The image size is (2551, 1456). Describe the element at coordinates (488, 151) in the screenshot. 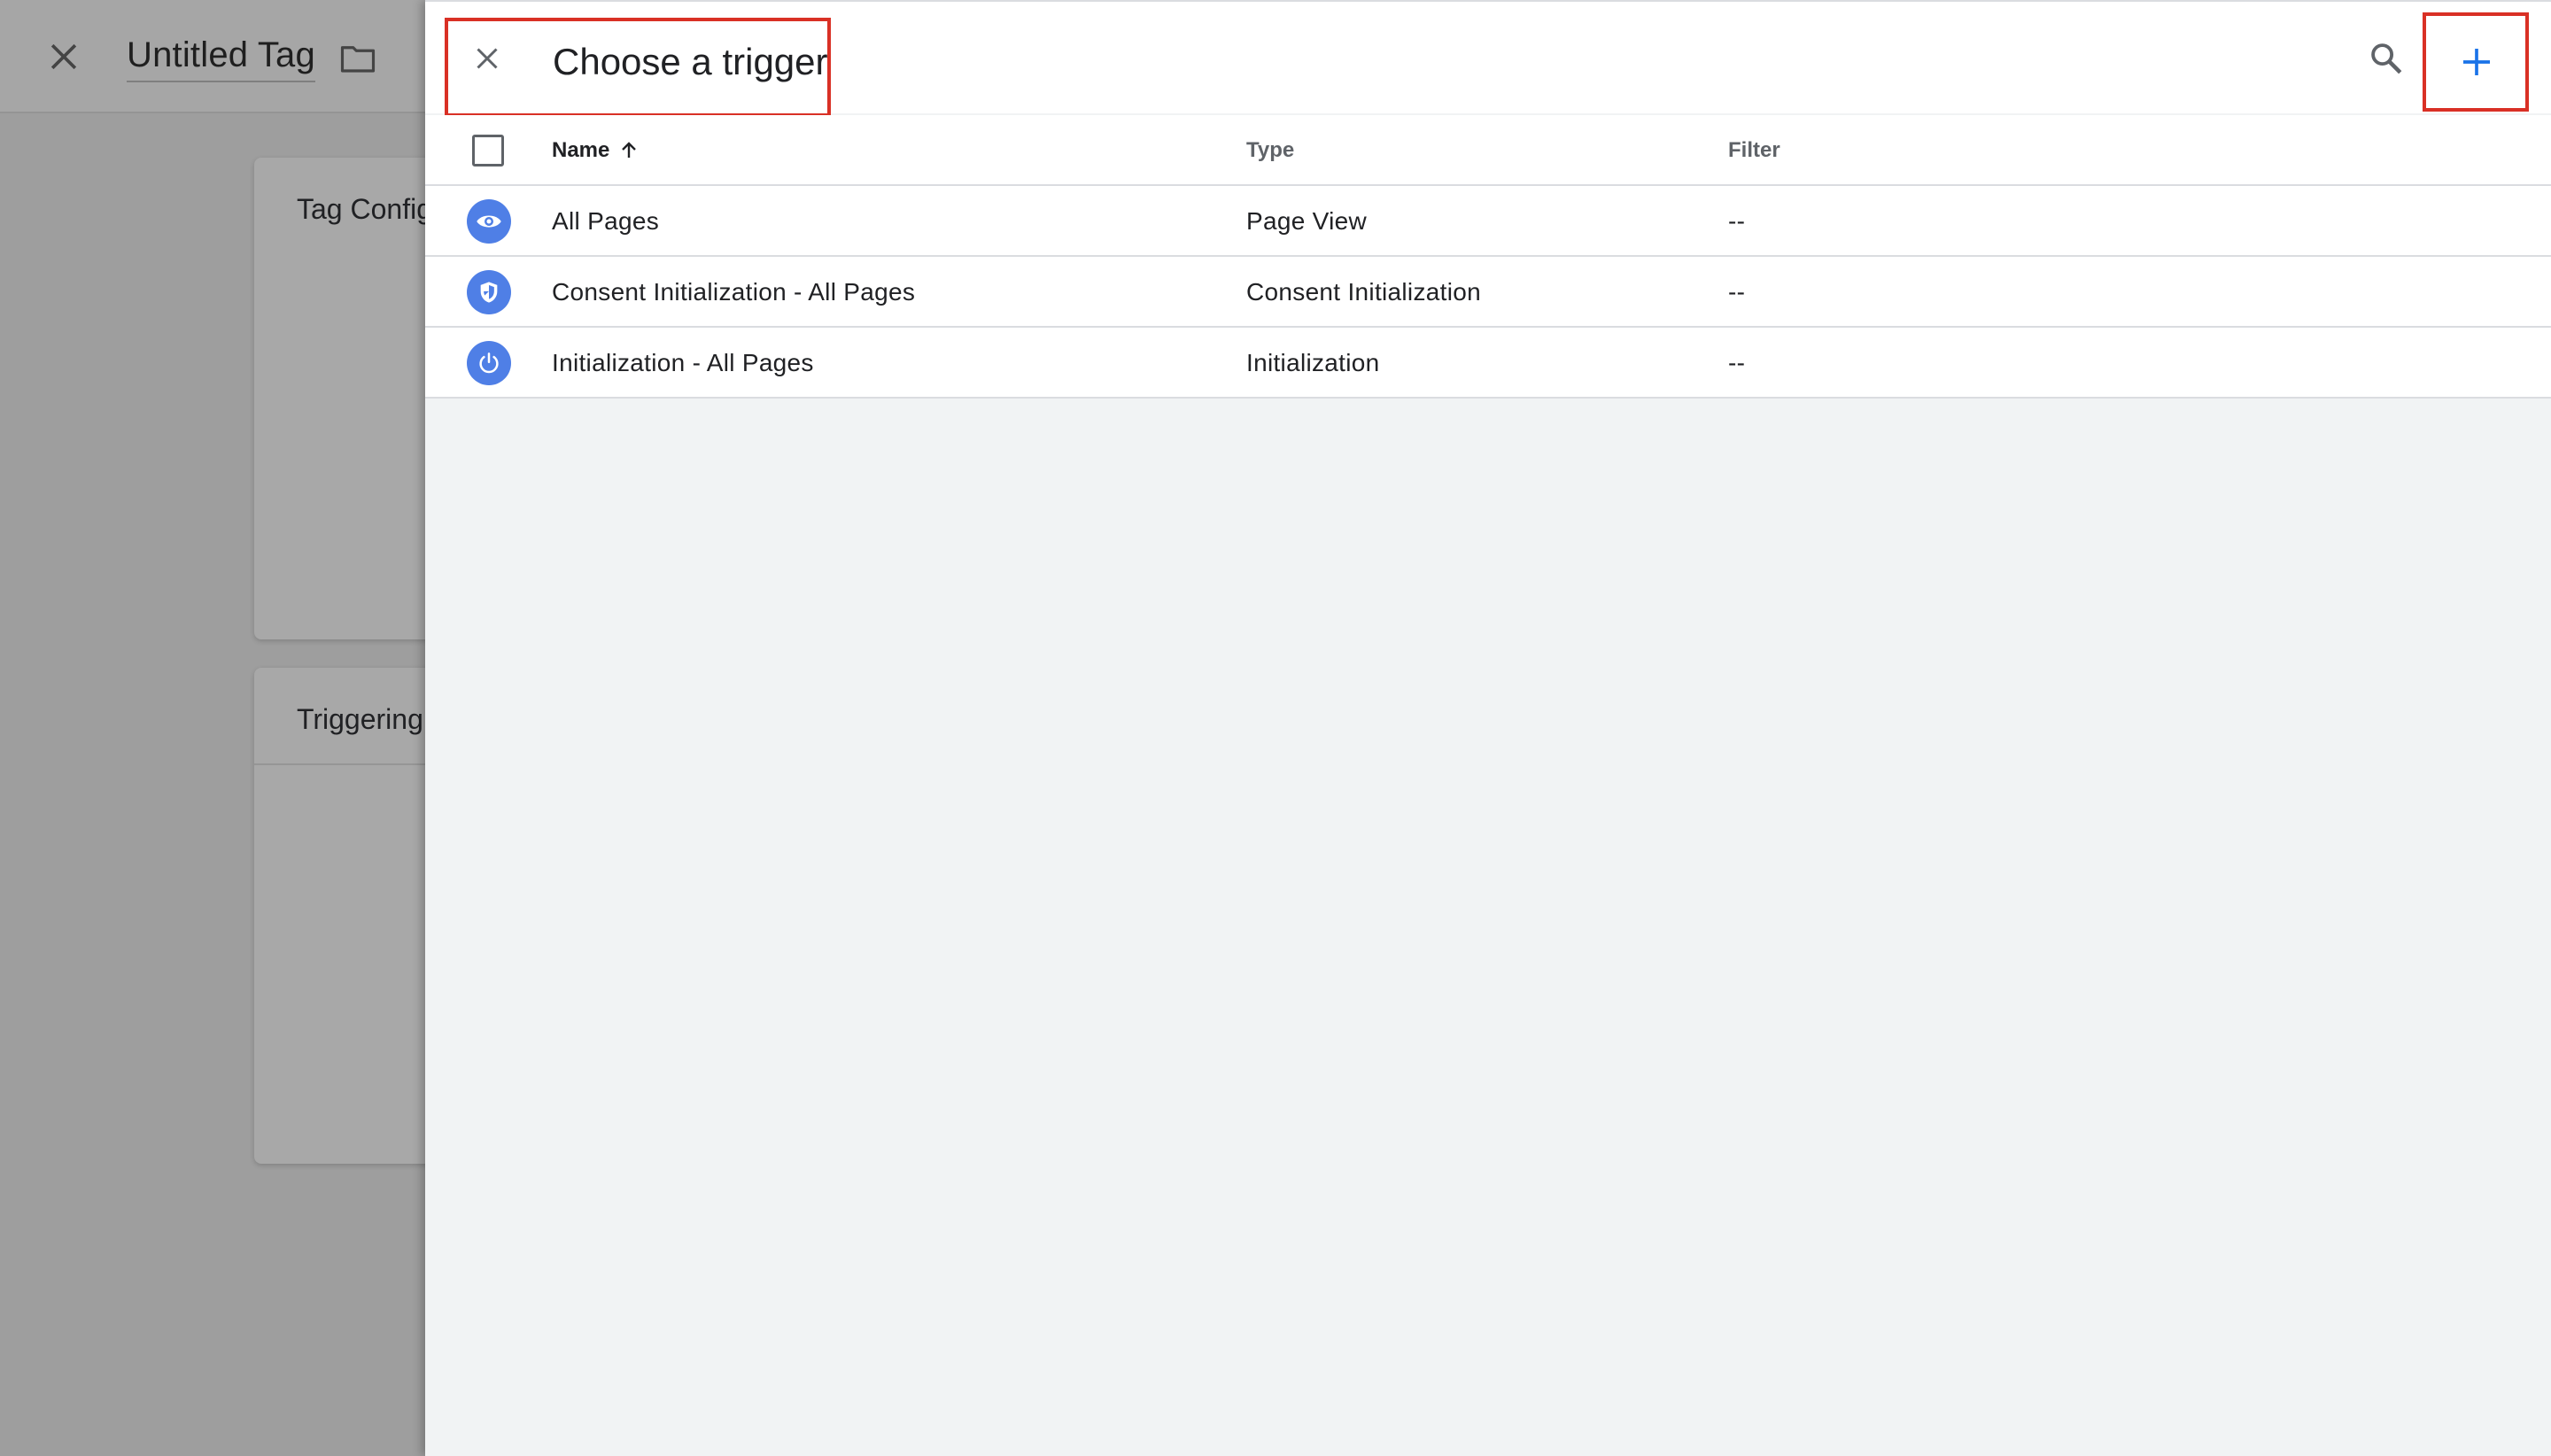

I see `select-all-checkbox` at that location.